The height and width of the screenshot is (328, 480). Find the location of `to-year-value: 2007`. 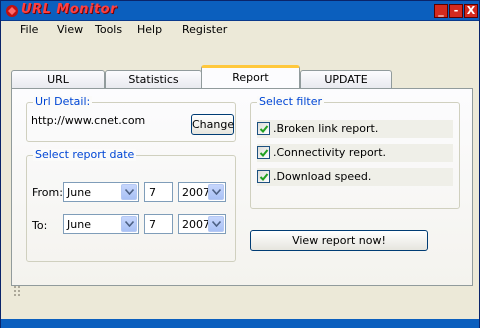

to-year-value: 2007 is located at coordinates (196, 224).